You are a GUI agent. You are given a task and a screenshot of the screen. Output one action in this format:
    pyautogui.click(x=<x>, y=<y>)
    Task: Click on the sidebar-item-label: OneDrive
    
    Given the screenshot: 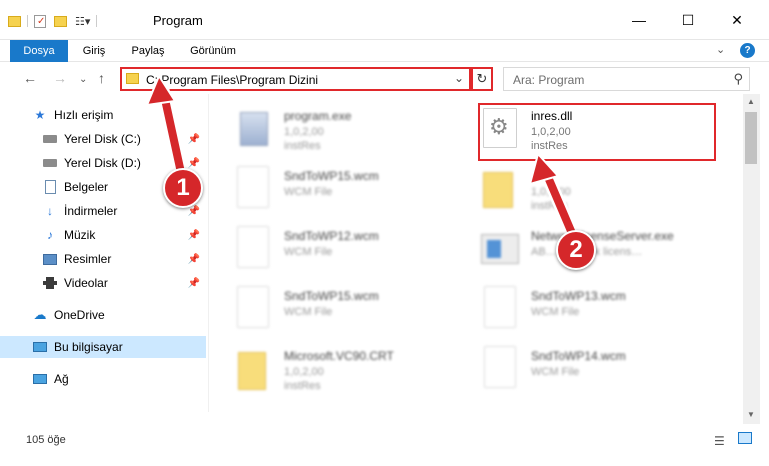 What is the action you would take?
    pyautogui.click(x=79, y=315)
    